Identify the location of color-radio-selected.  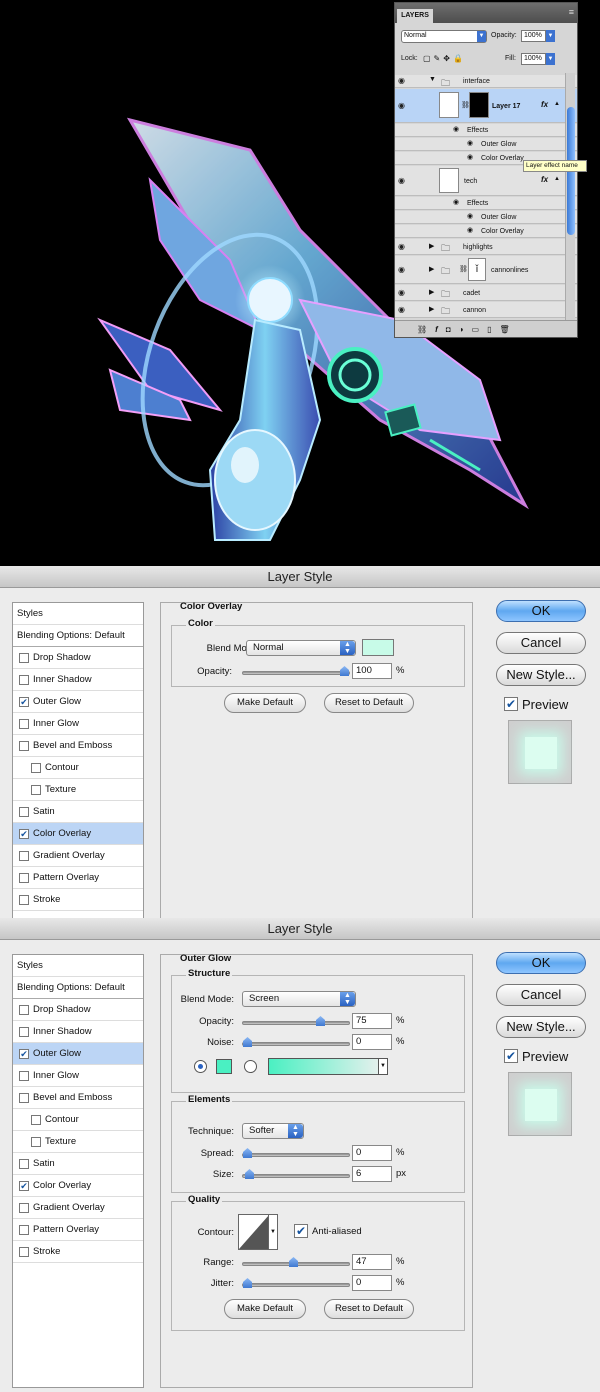
(200, 1066).